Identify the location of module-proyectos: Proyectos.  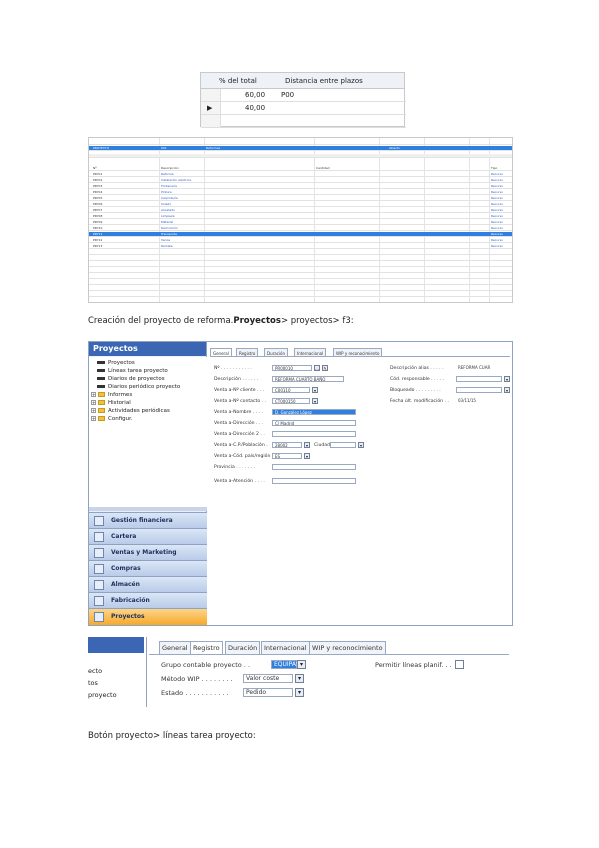
(148, 616).